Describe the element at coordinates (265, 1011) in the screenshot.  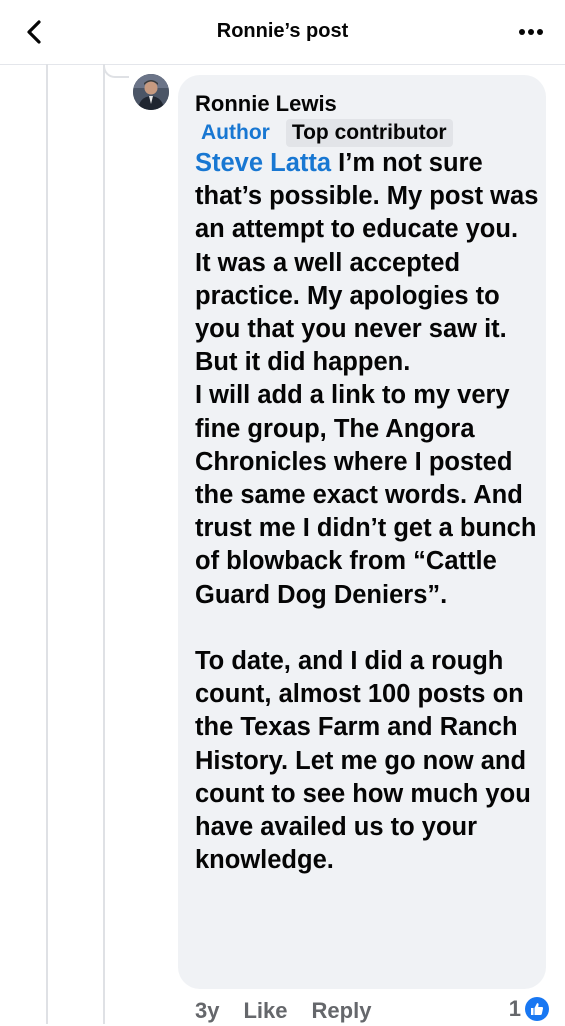
I see `like-button: Like` at that location.